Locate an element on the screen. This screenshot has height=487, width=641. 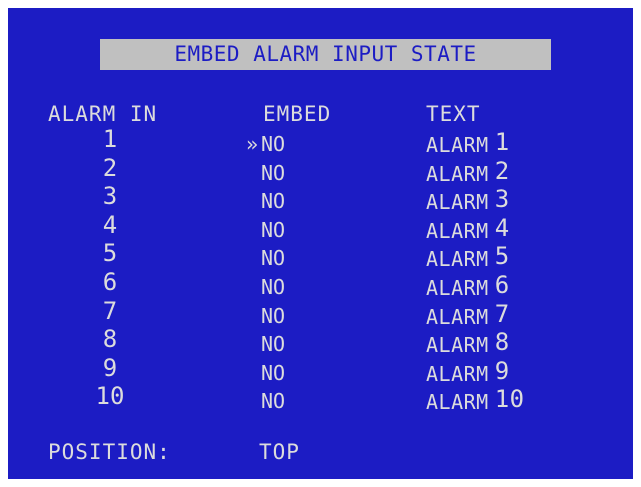
alarm-text-number: 4 is located at coordinates (502, 227).